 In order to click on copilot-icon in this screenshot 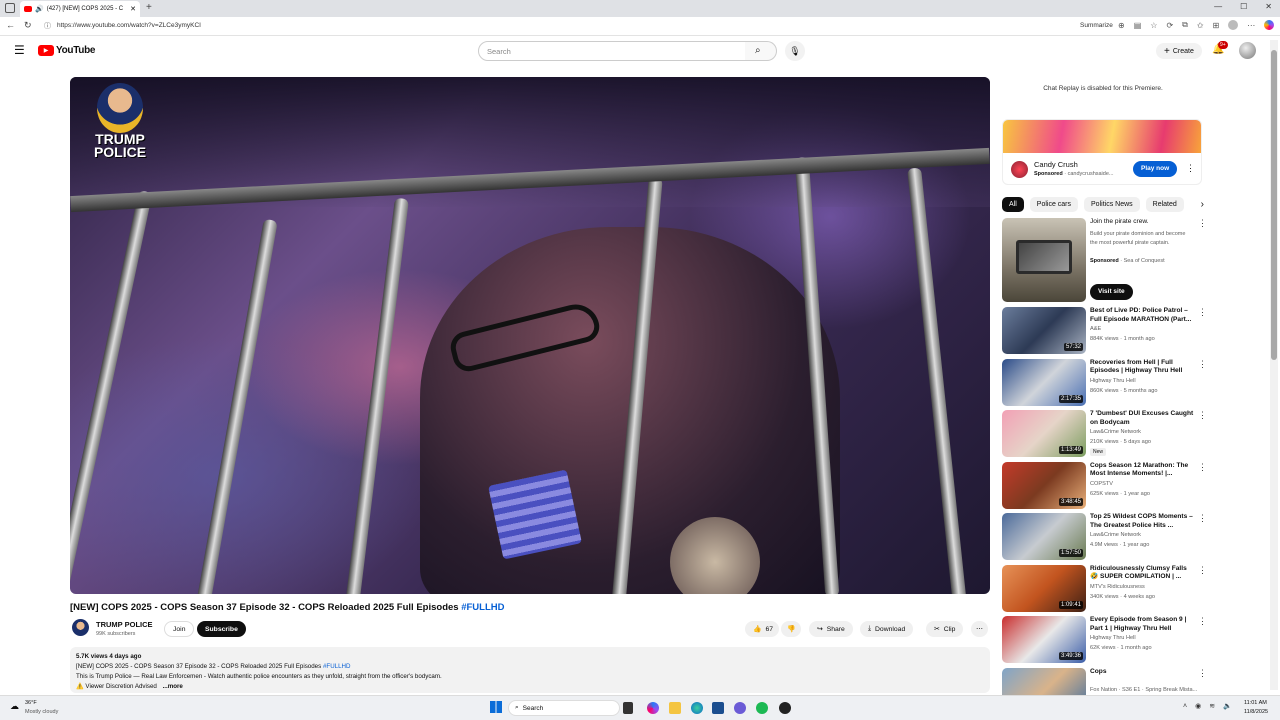, I will do `click(1269, 25)`.